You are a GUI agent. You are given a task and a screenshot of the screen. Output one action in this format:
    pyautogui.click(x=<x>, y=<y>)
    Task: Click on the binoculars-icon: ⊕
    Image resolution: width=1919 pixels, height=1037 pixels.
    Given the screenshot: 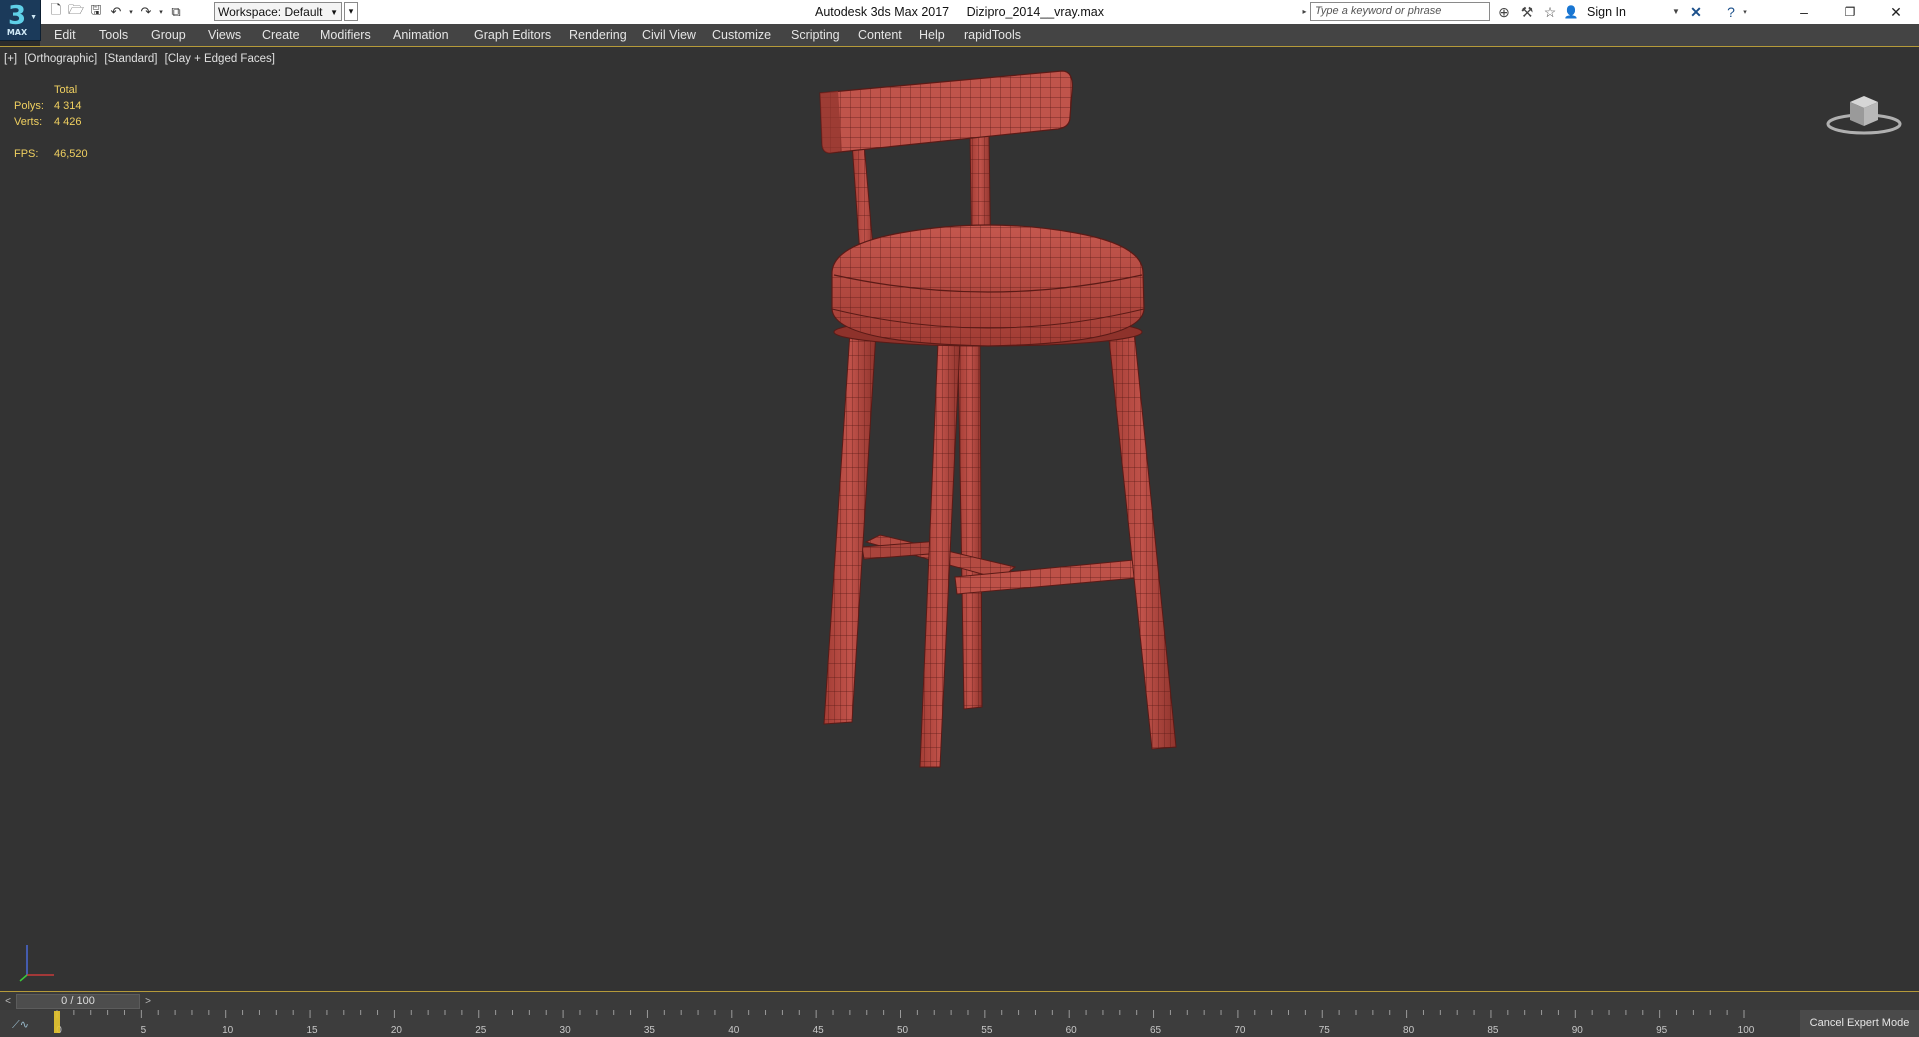 What is the action you would take?
    pyautogui.click(x=1504, y=12)
    